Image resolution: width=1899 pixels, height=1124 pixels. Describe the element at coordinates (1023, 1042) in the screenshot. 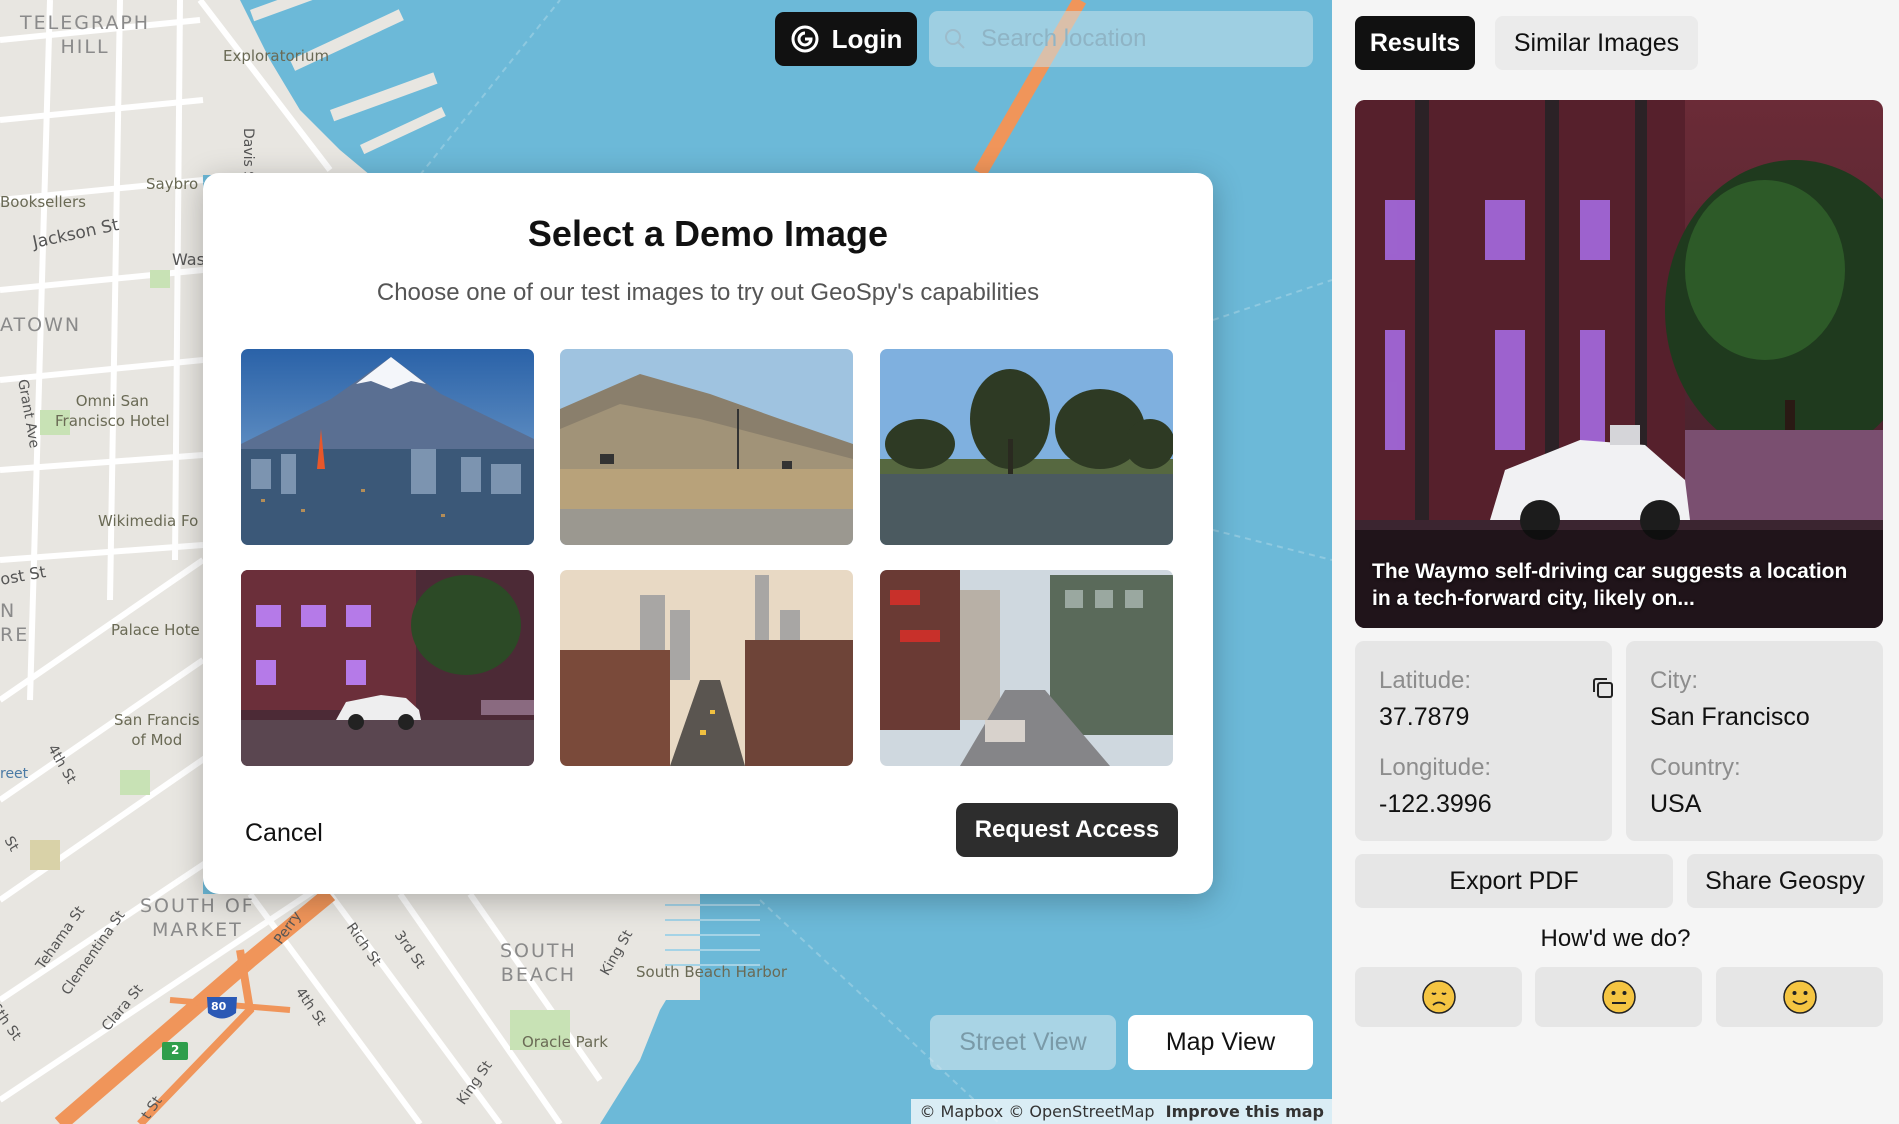

I see `street-view-button: Street View` at that location.